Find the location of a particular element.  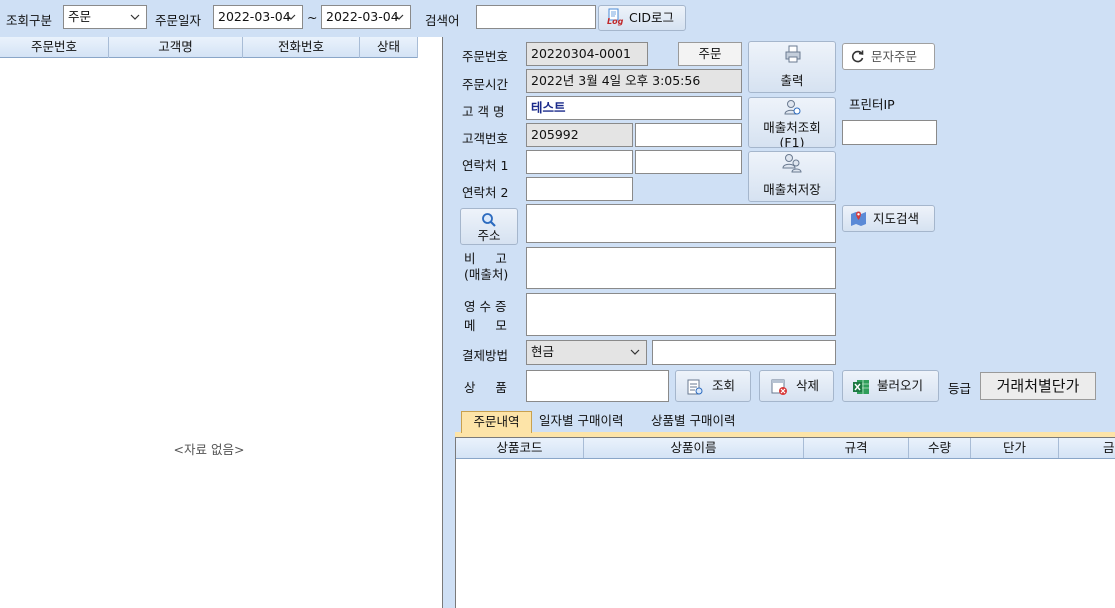

column-header-product-name: 상품이름 is located at coordinates (694, 448).